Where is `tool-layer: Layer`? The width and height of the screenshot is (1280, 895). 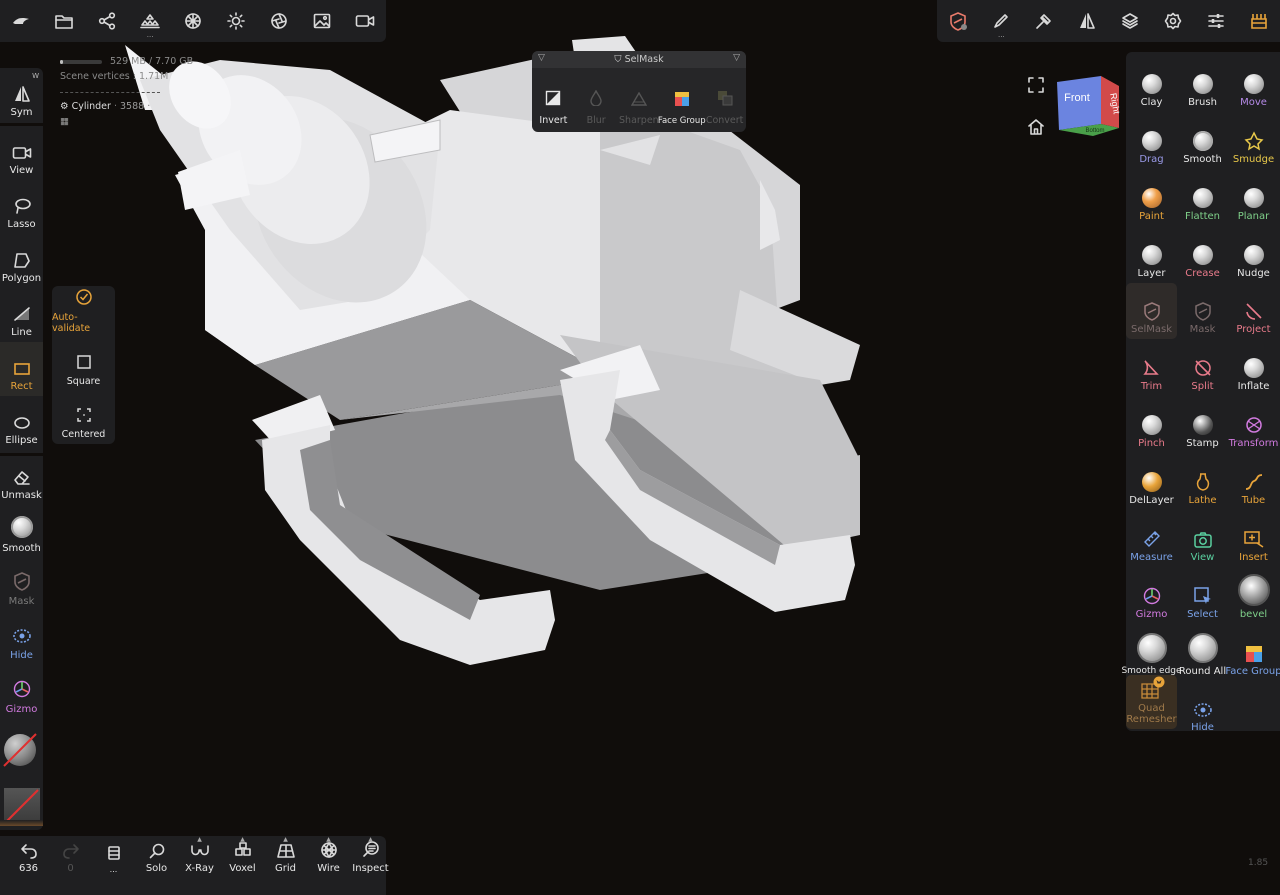
tool-layer: Layer is located at coordinates (1151, 255).